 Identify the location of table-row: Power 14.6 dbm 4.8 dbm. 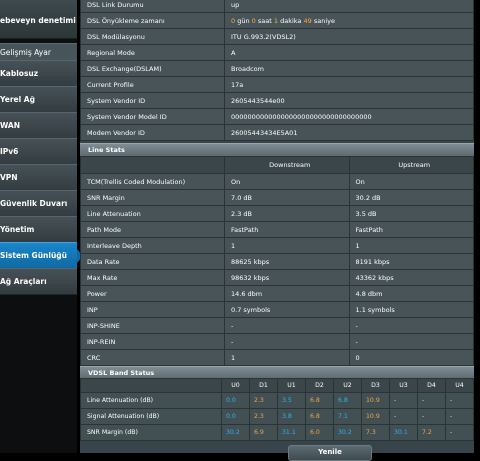
(277, 293).